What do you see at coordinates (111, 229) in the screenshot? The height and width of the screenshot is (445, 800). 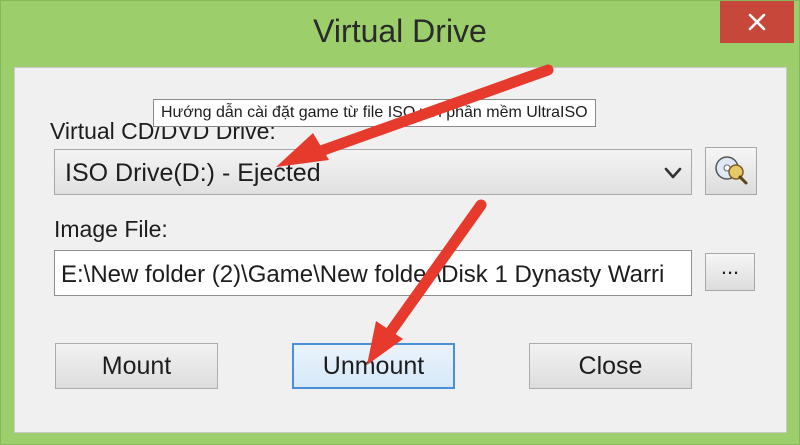 I see `image-file-label: Image File:` at bounding box center [111, 229].